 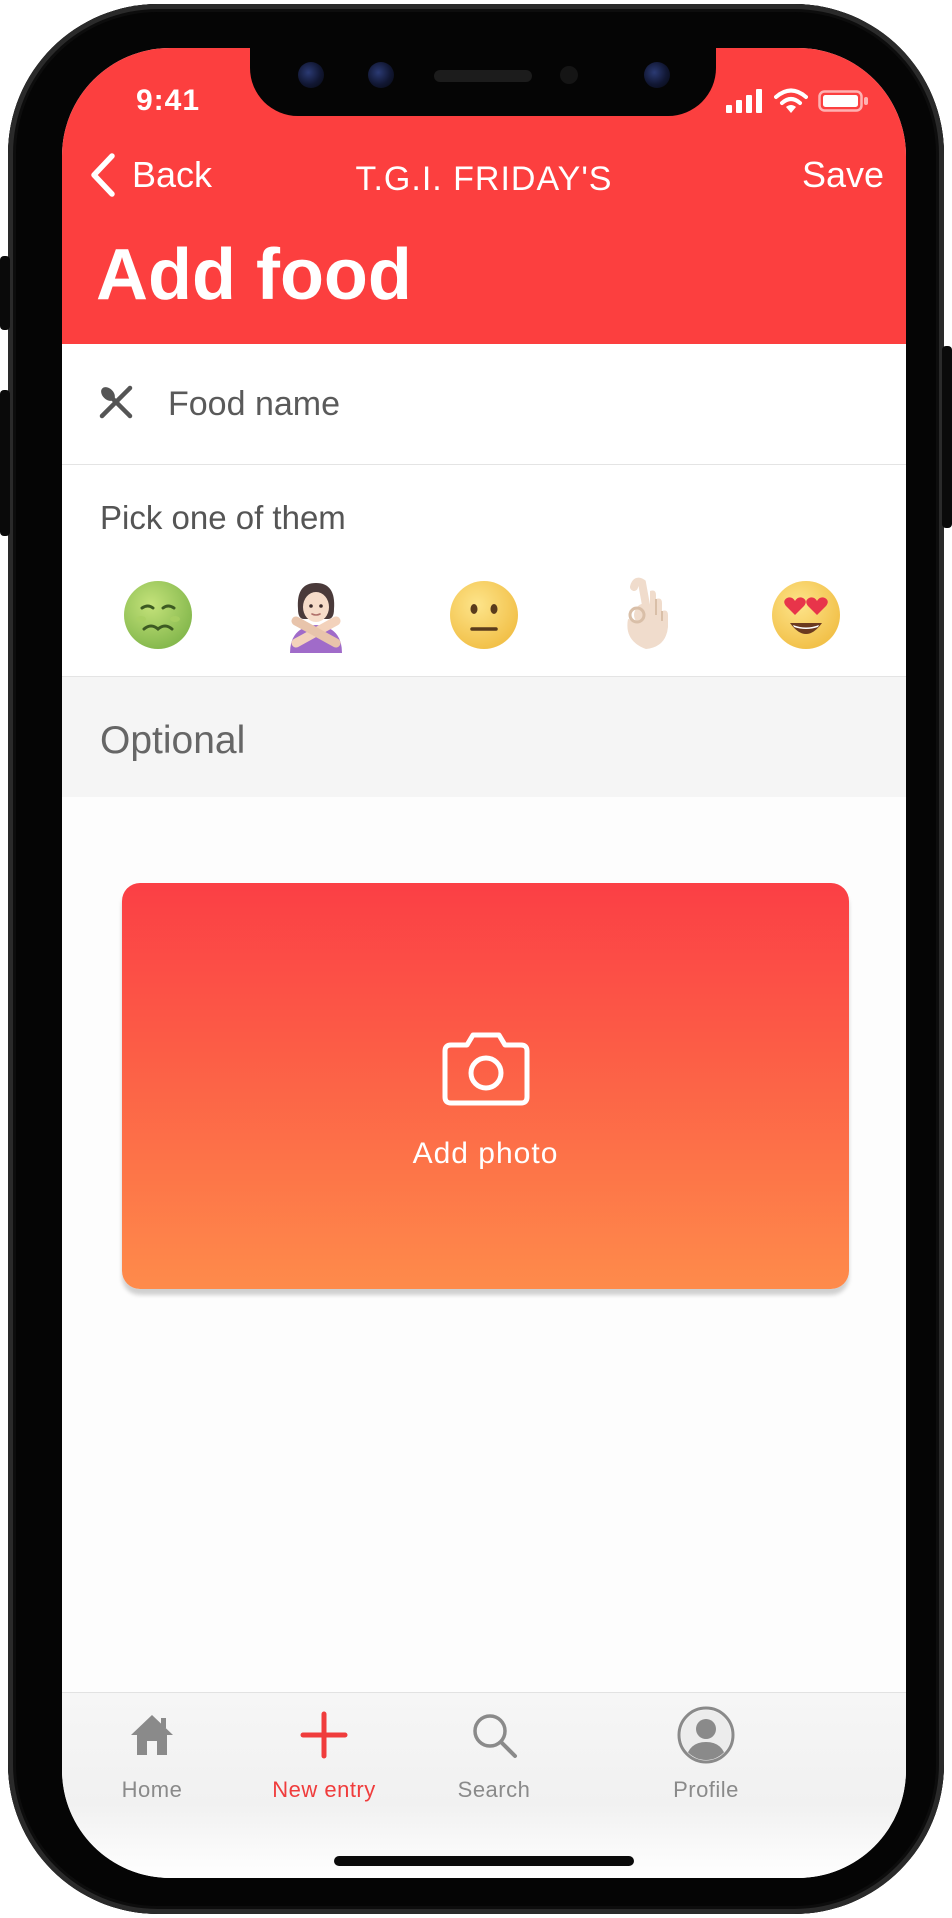 What do you see at coordinates (5, 293) in the screenshot?
I see `mute-switch` at bounding box center [5, 293].